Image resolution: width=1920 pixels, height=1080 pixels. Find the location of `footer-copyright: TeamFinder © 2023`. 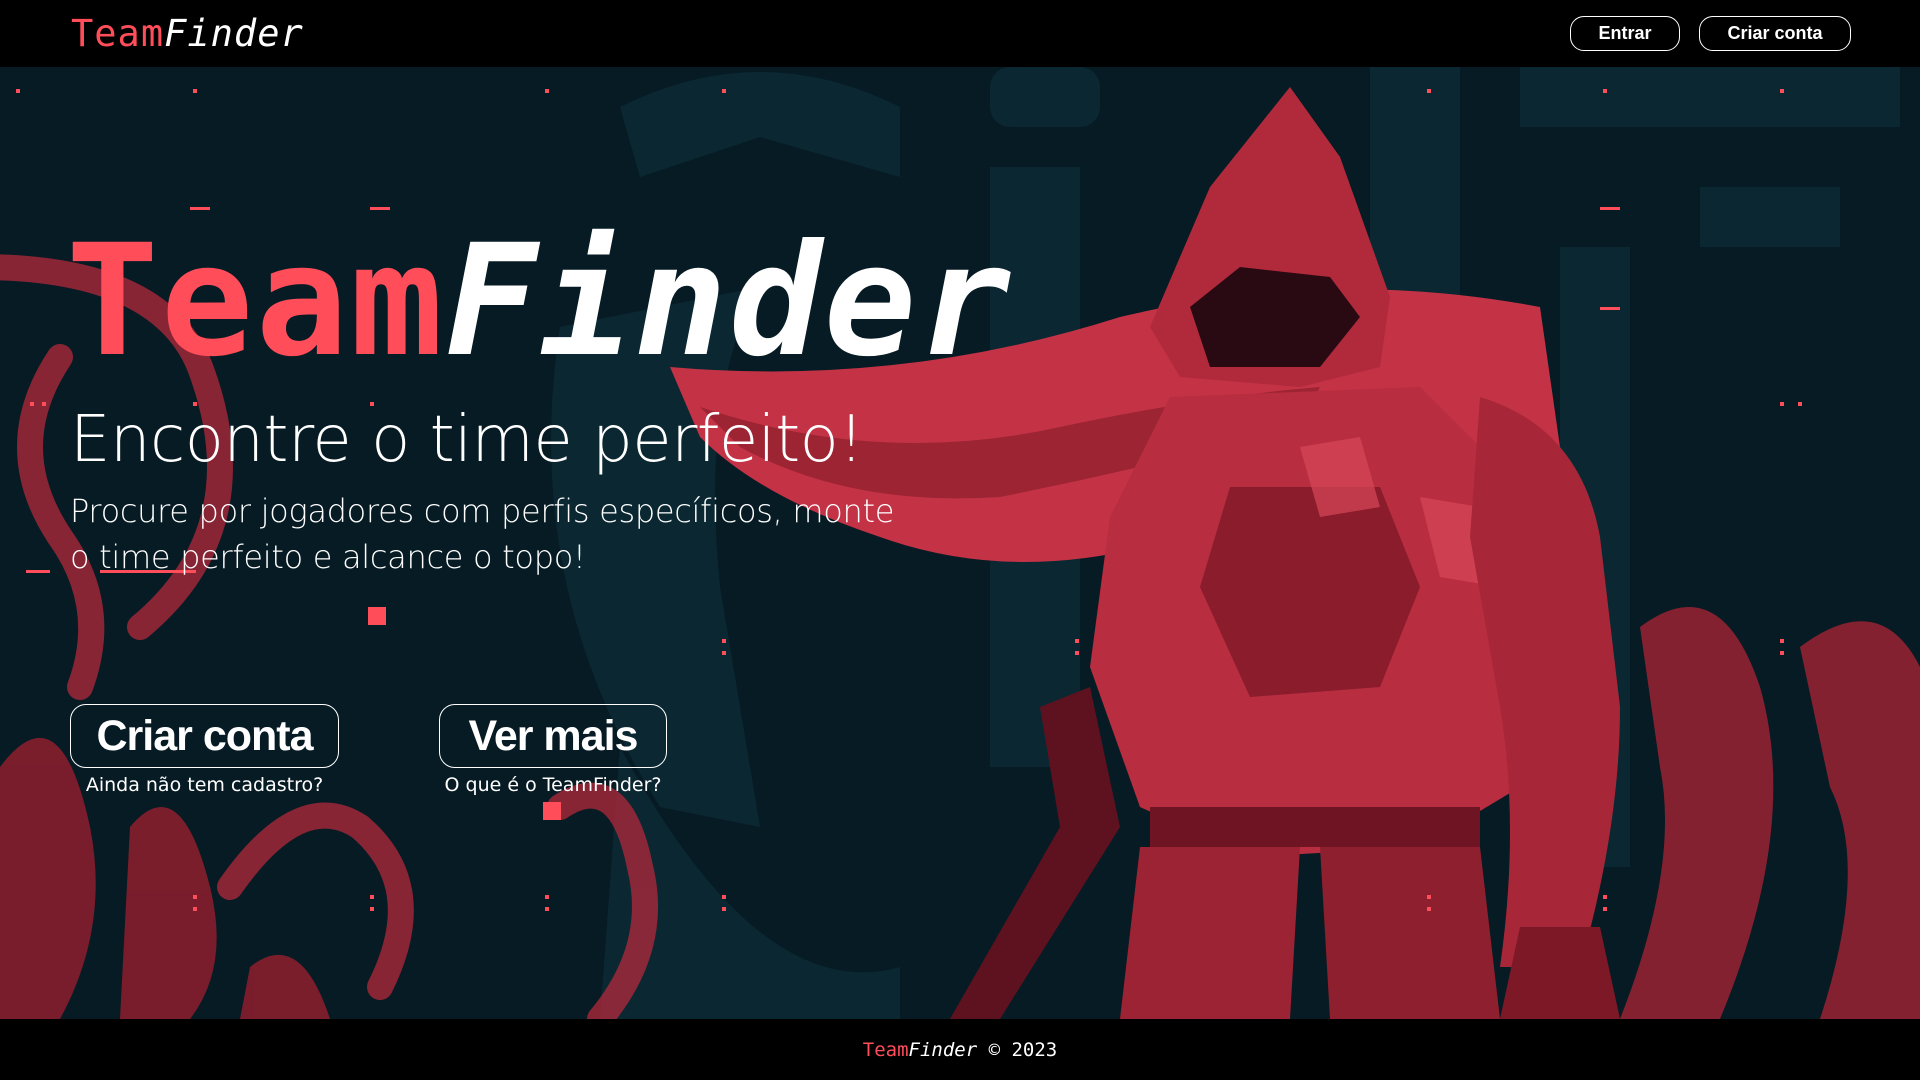

footer-copyright: TeamFinder © 2023 is located at coordinates (960, 1050).